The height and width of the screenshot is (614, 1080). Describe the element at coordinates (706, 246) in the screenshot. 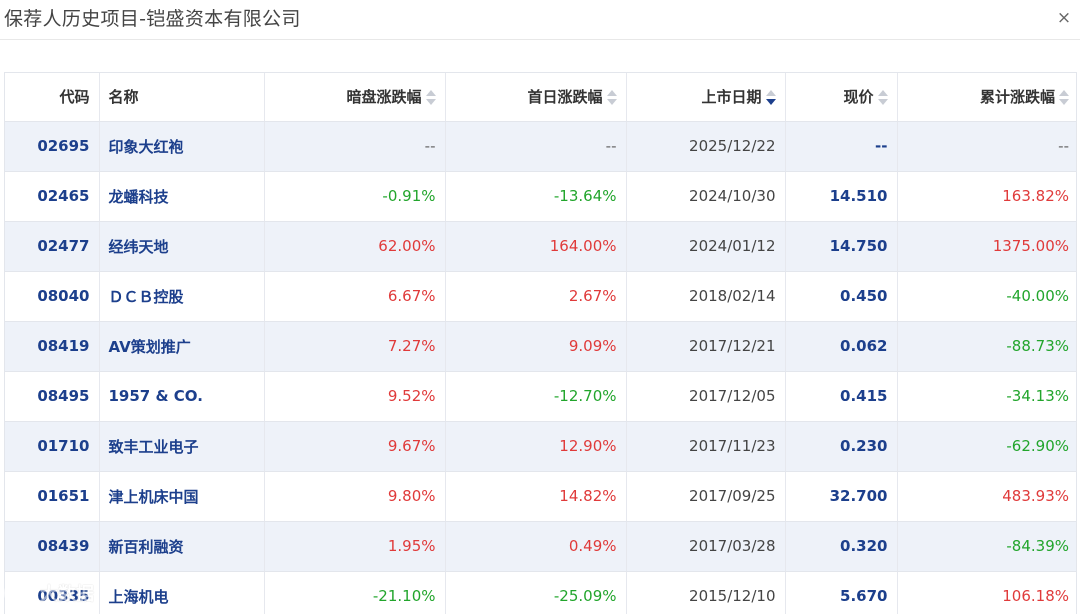

I see `listing-date: 2024/01/12` at that location.